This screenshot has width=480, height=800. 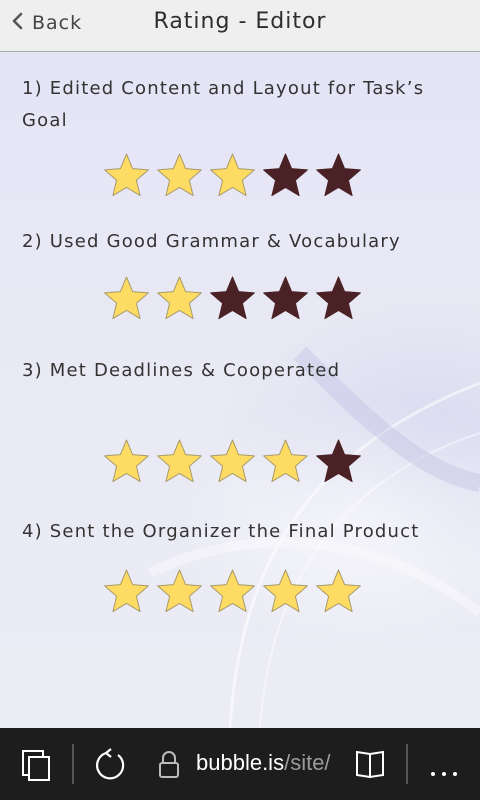 What do you see at coordinates (221, 531) in the screenshot?
I see `question-4-label: 4) Sent the Organizer the Final Product` at bounding box center [221, 531].